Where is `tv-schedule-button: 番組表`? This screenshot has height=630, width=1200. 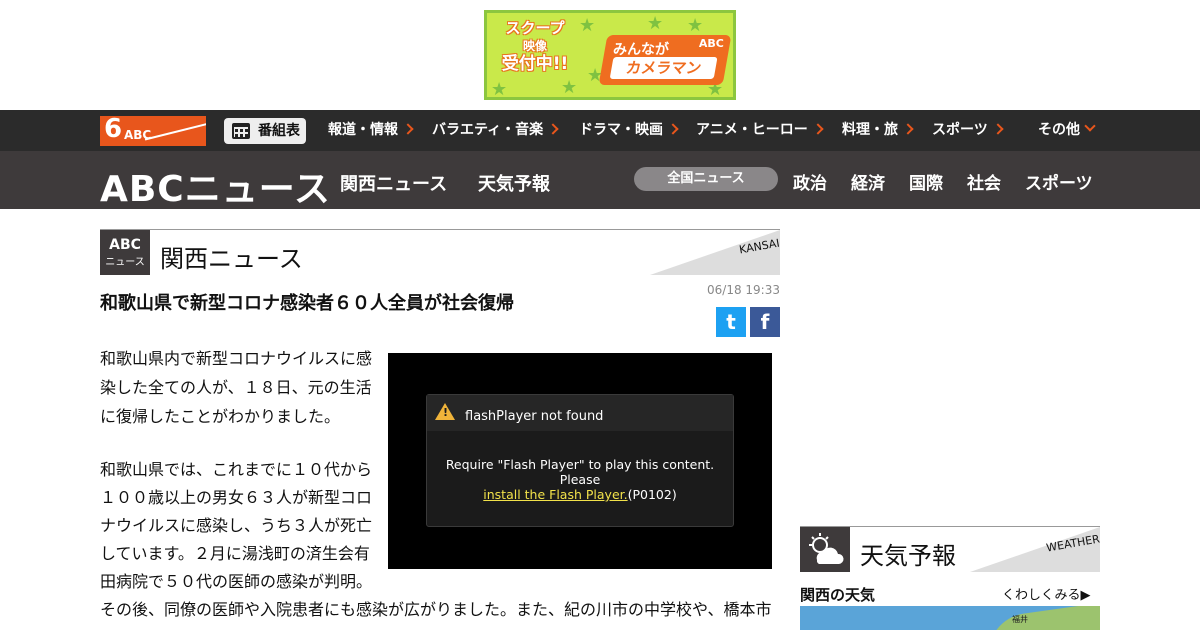 tv-schedule-button: 番組表 is located at coordinates (265, 131).